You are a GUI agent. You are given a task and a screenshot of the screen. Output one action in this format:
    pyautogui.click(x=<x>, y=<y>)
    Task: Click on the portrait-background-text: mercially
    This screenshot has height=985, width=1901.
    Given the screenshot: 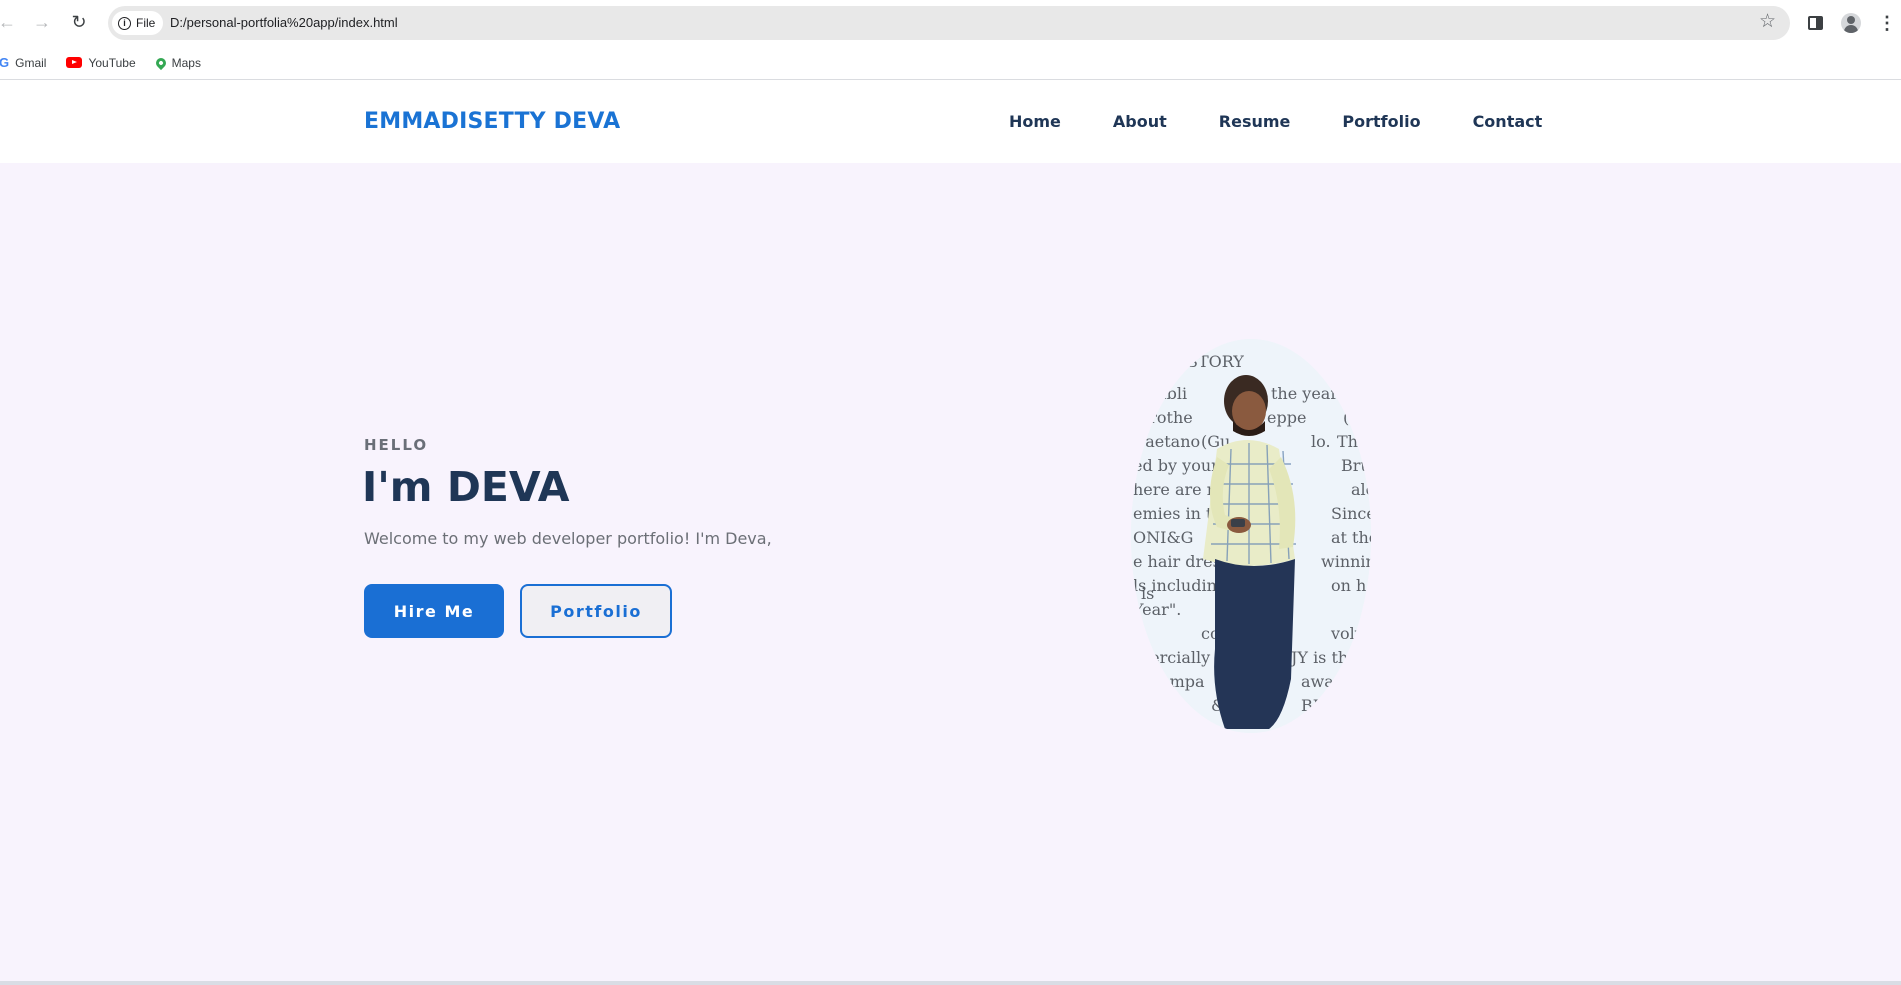 What is the action you would take?
    pyautogui.click(x=1172, y=657)
    